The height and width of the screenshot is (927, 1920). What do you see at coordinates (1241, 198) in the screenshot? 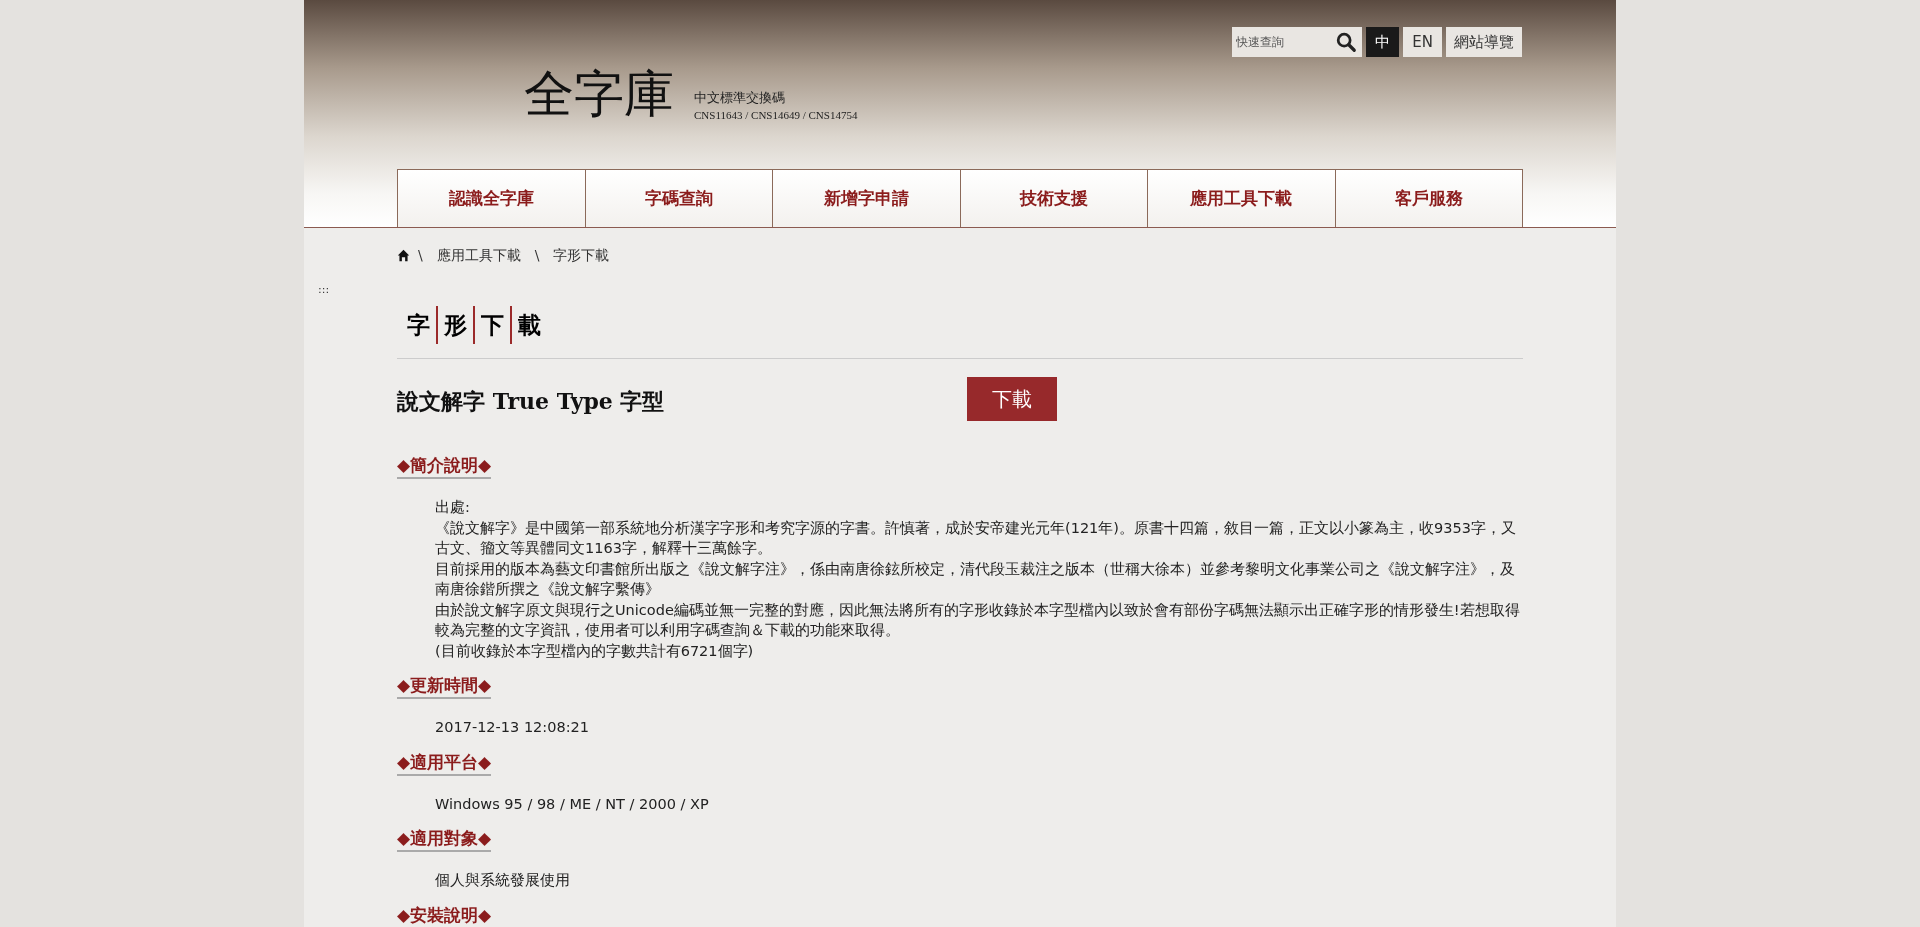
I see `nav-tab: 應用工具下載` at bounding box center [1241, 198].